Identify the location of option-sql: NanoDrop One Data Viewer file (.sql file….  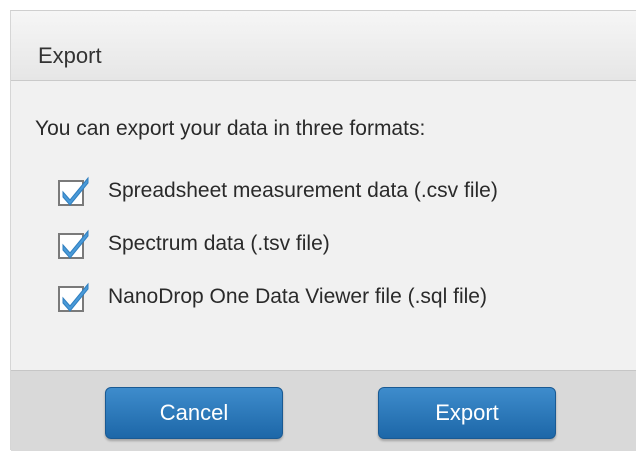
(271, 297).